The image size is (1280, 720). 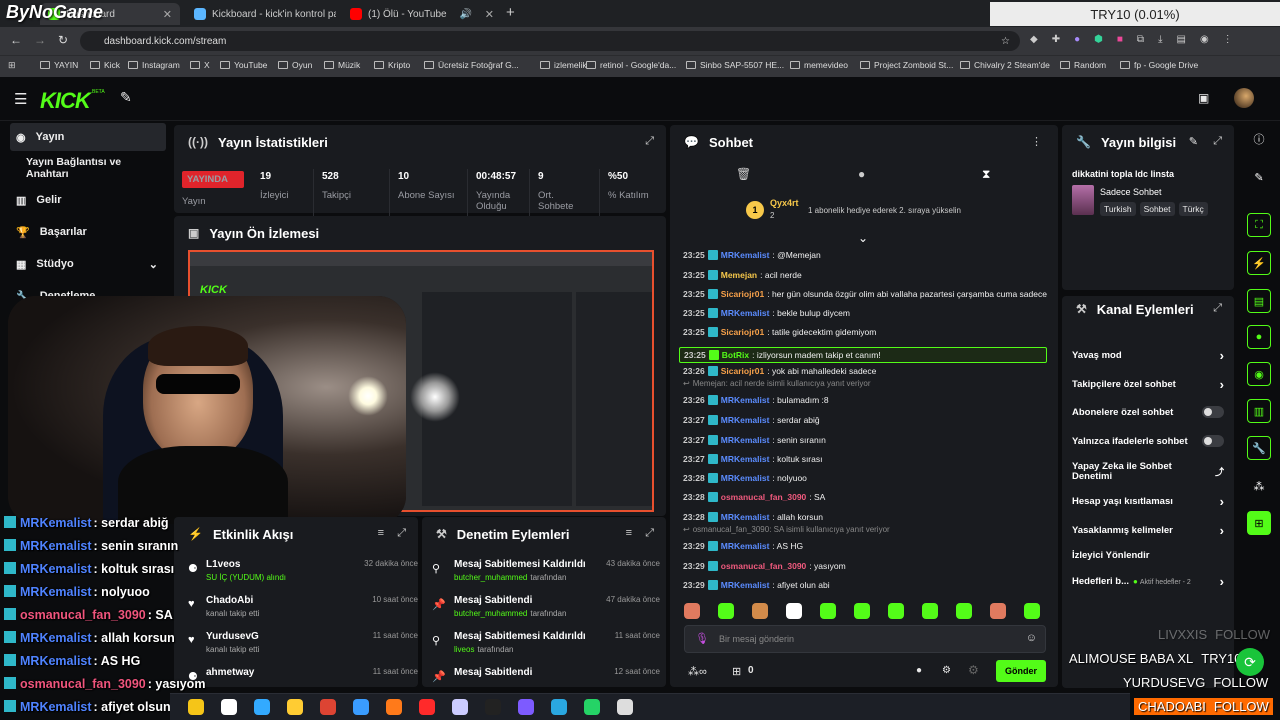 I want to click on puzzle-icon: ⧉, so click(x=1140, y=39).